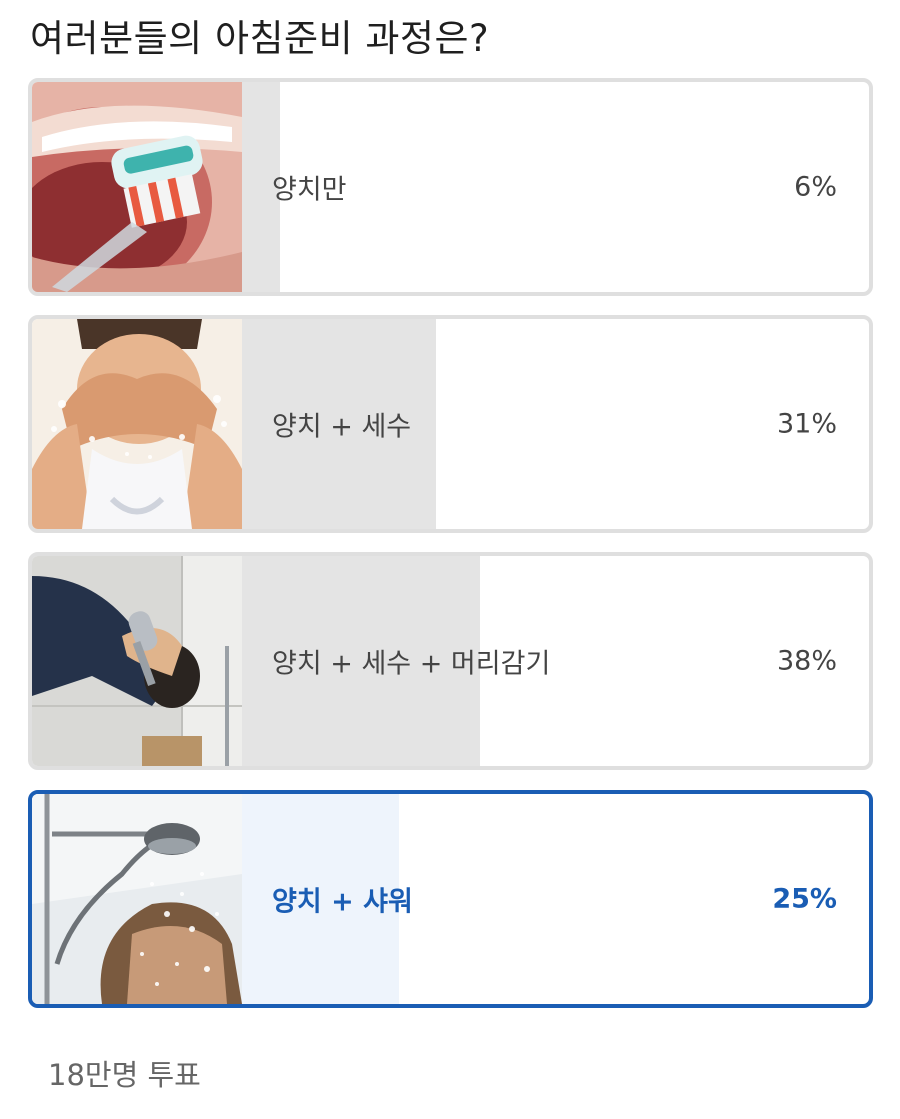  I want to click on option-percent: 25%, so click(804, 899).